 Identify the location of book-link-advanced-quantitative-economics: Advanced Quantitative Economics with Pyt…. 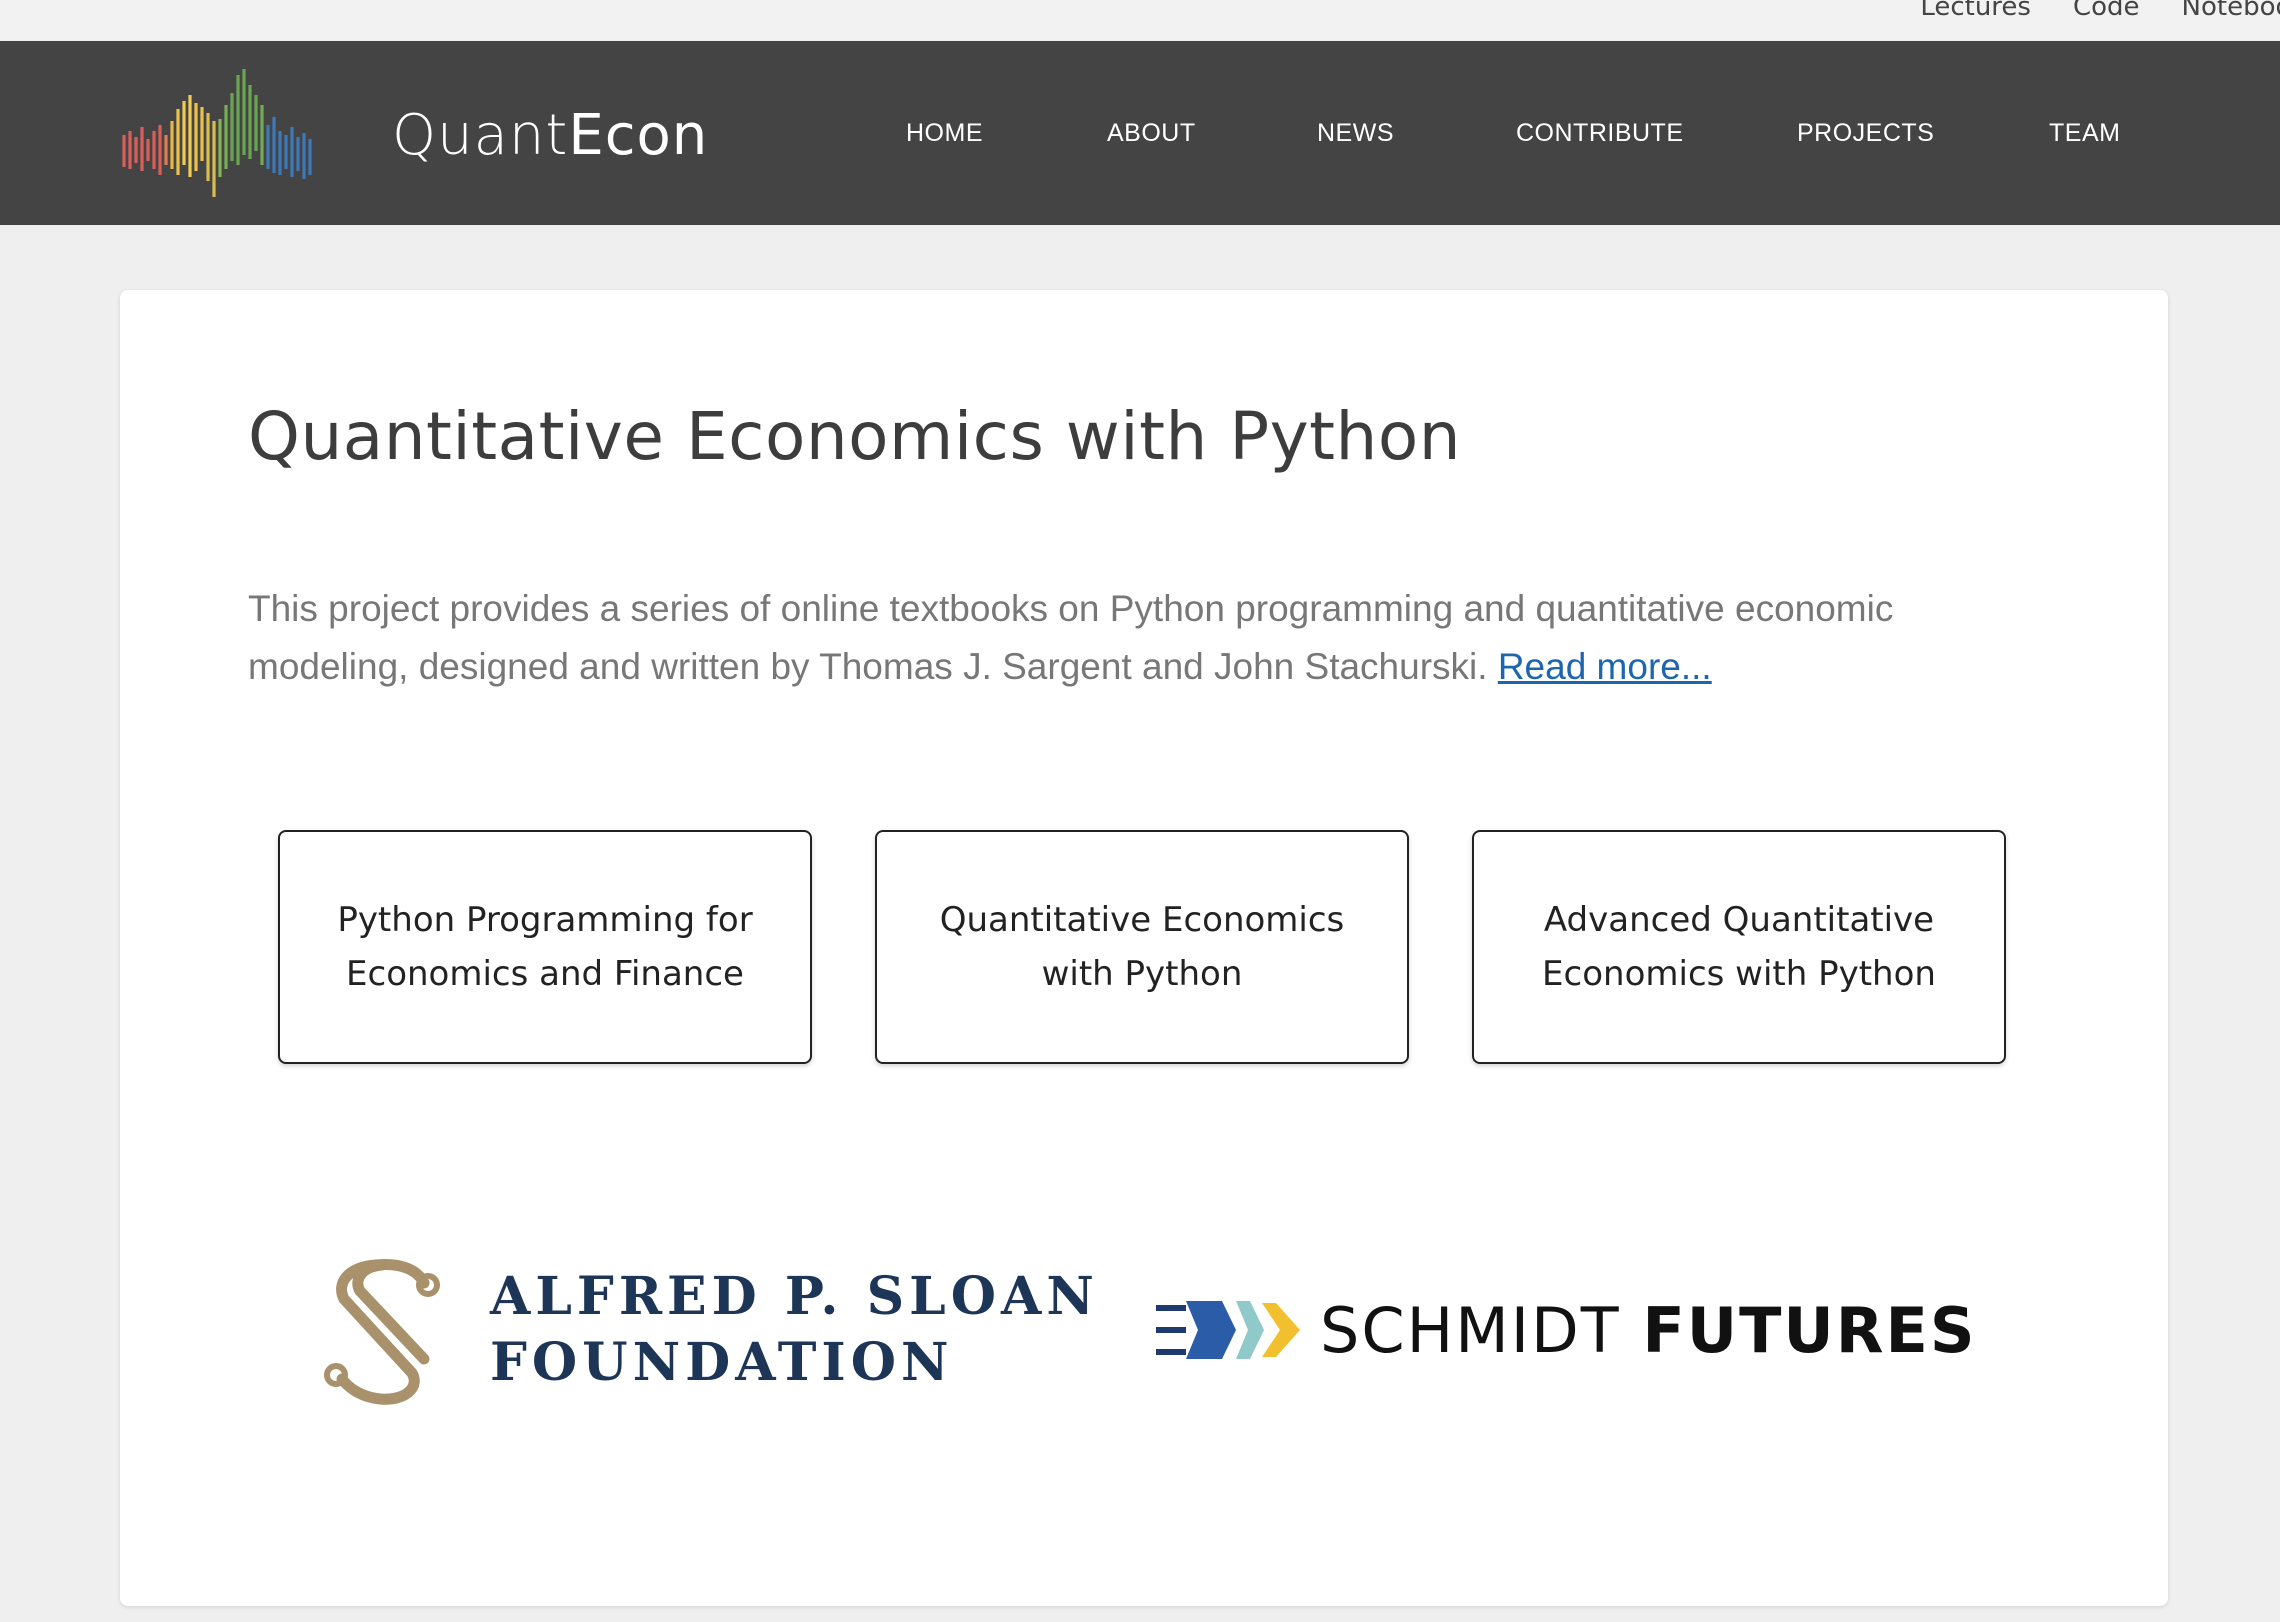
(1739, 947).